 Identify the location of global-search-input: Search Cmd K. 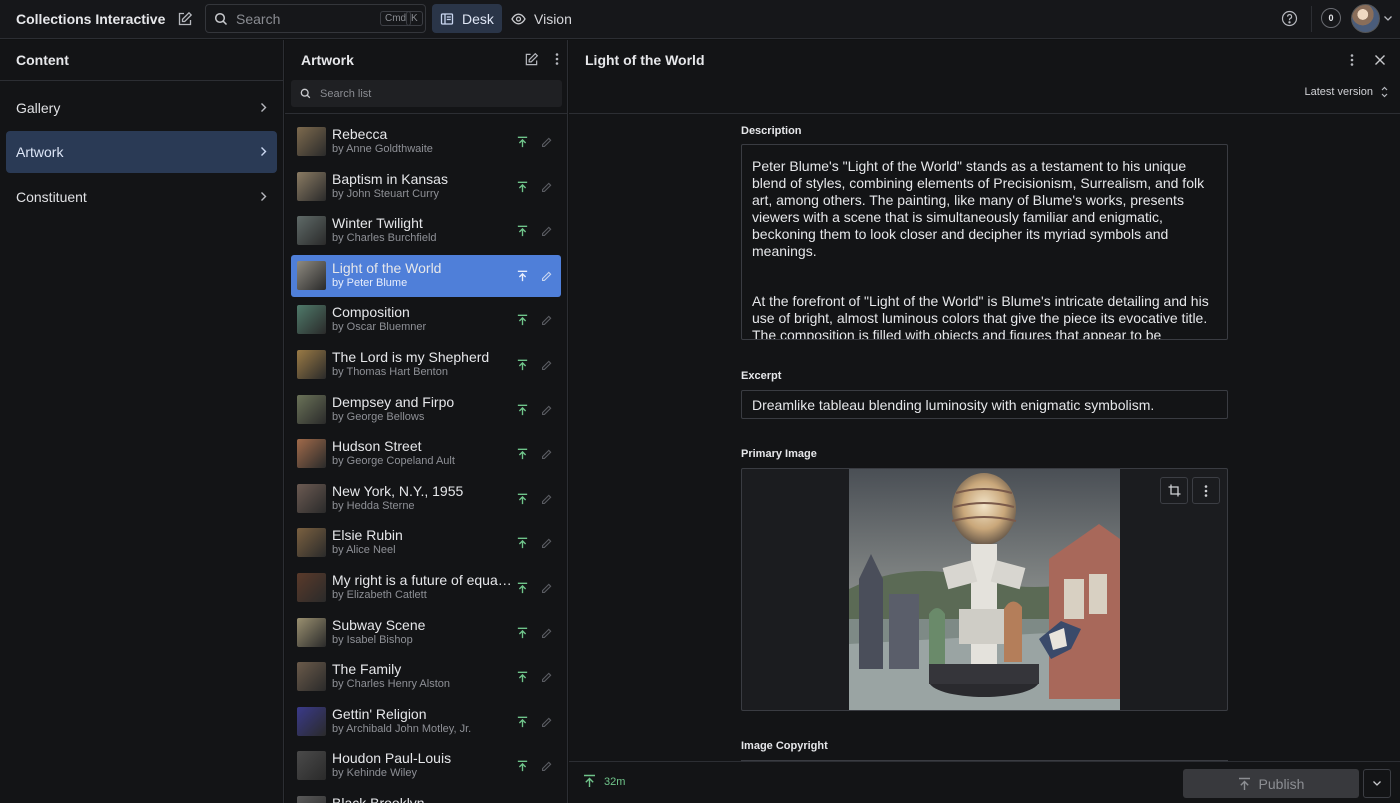
(315, 18).